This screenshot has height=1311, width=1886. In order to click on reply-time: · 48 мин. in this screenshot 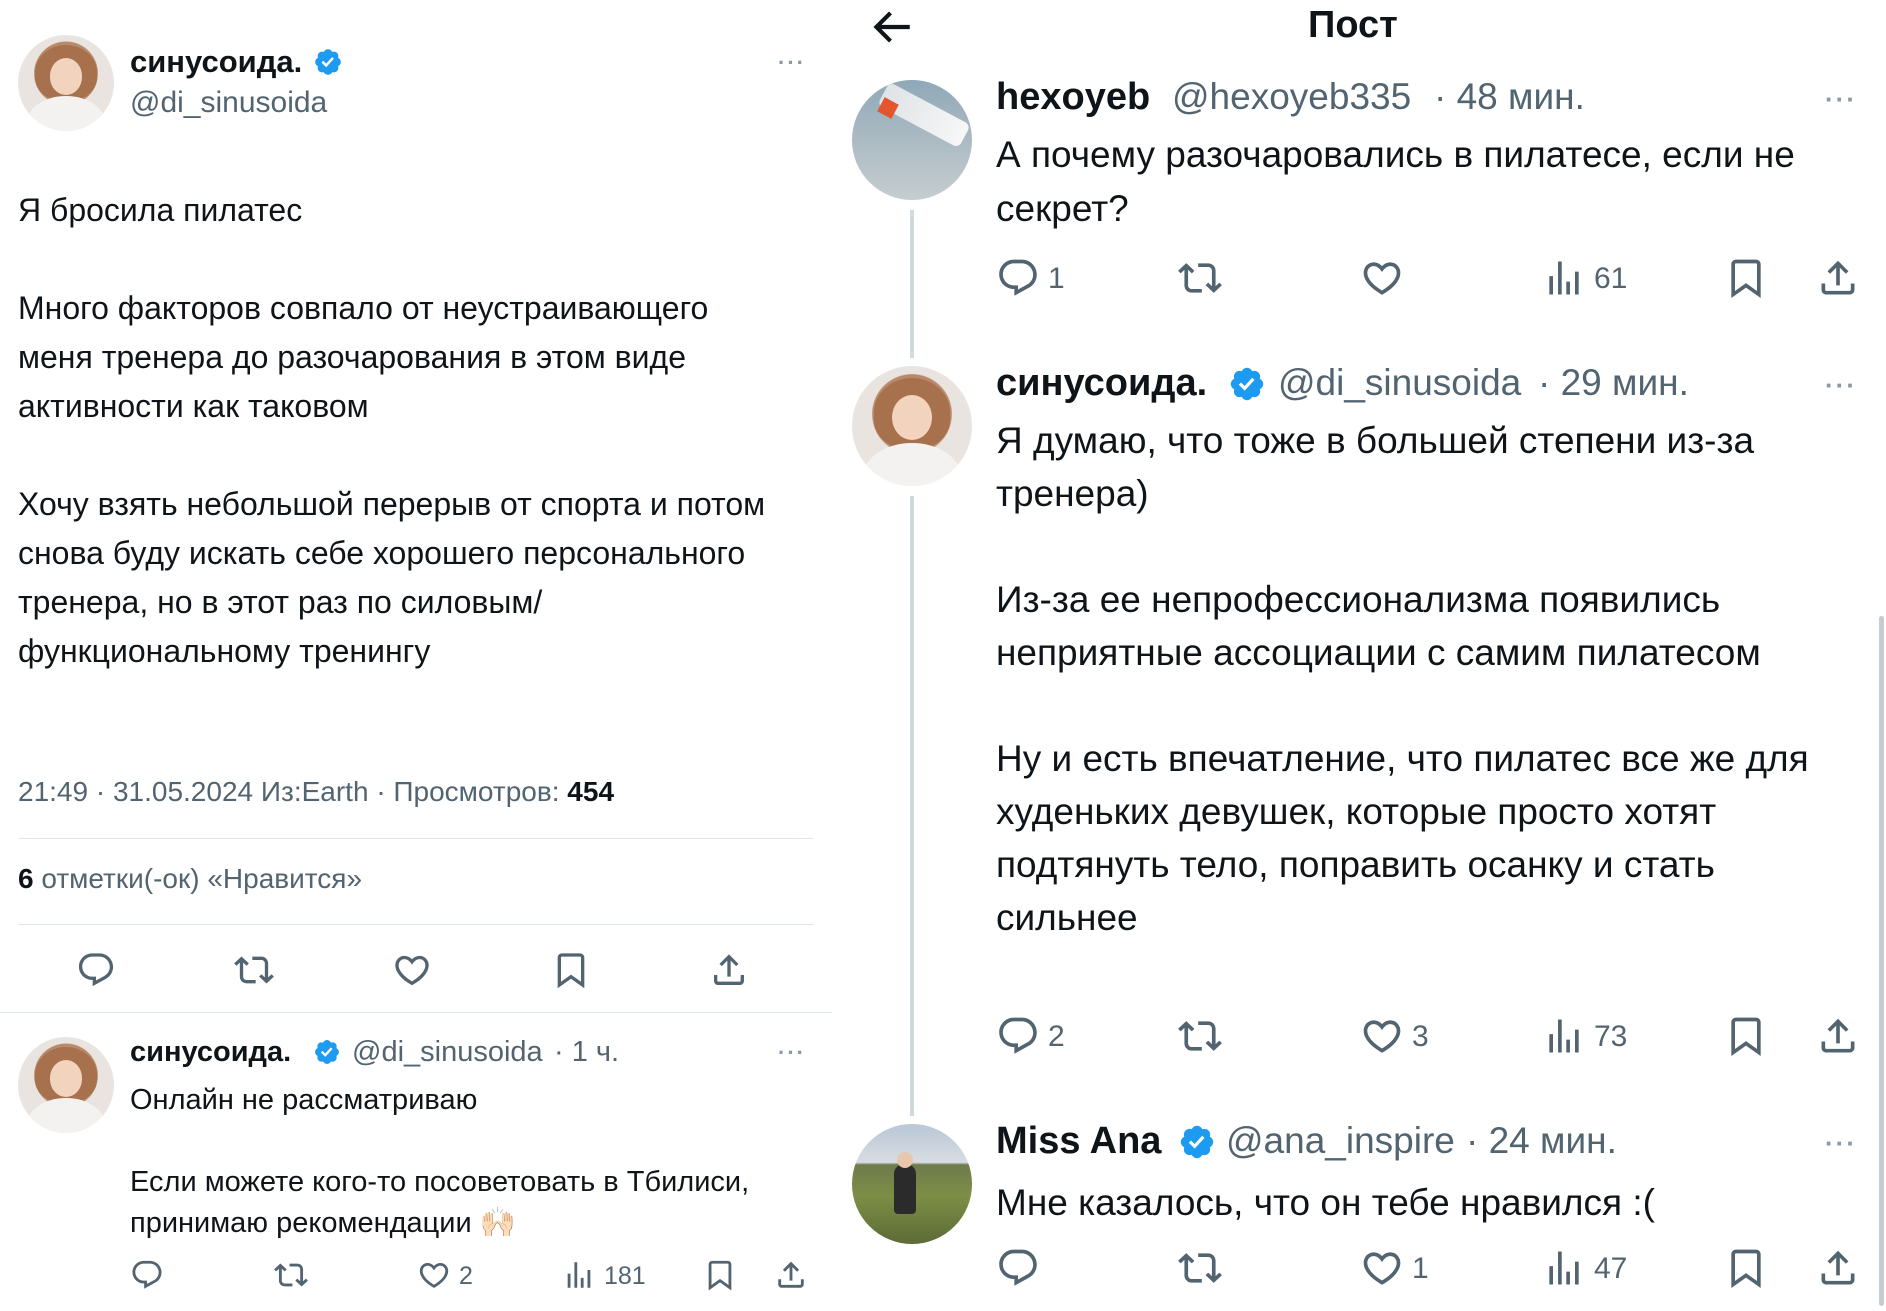, I will do `click(1509, 96)`.